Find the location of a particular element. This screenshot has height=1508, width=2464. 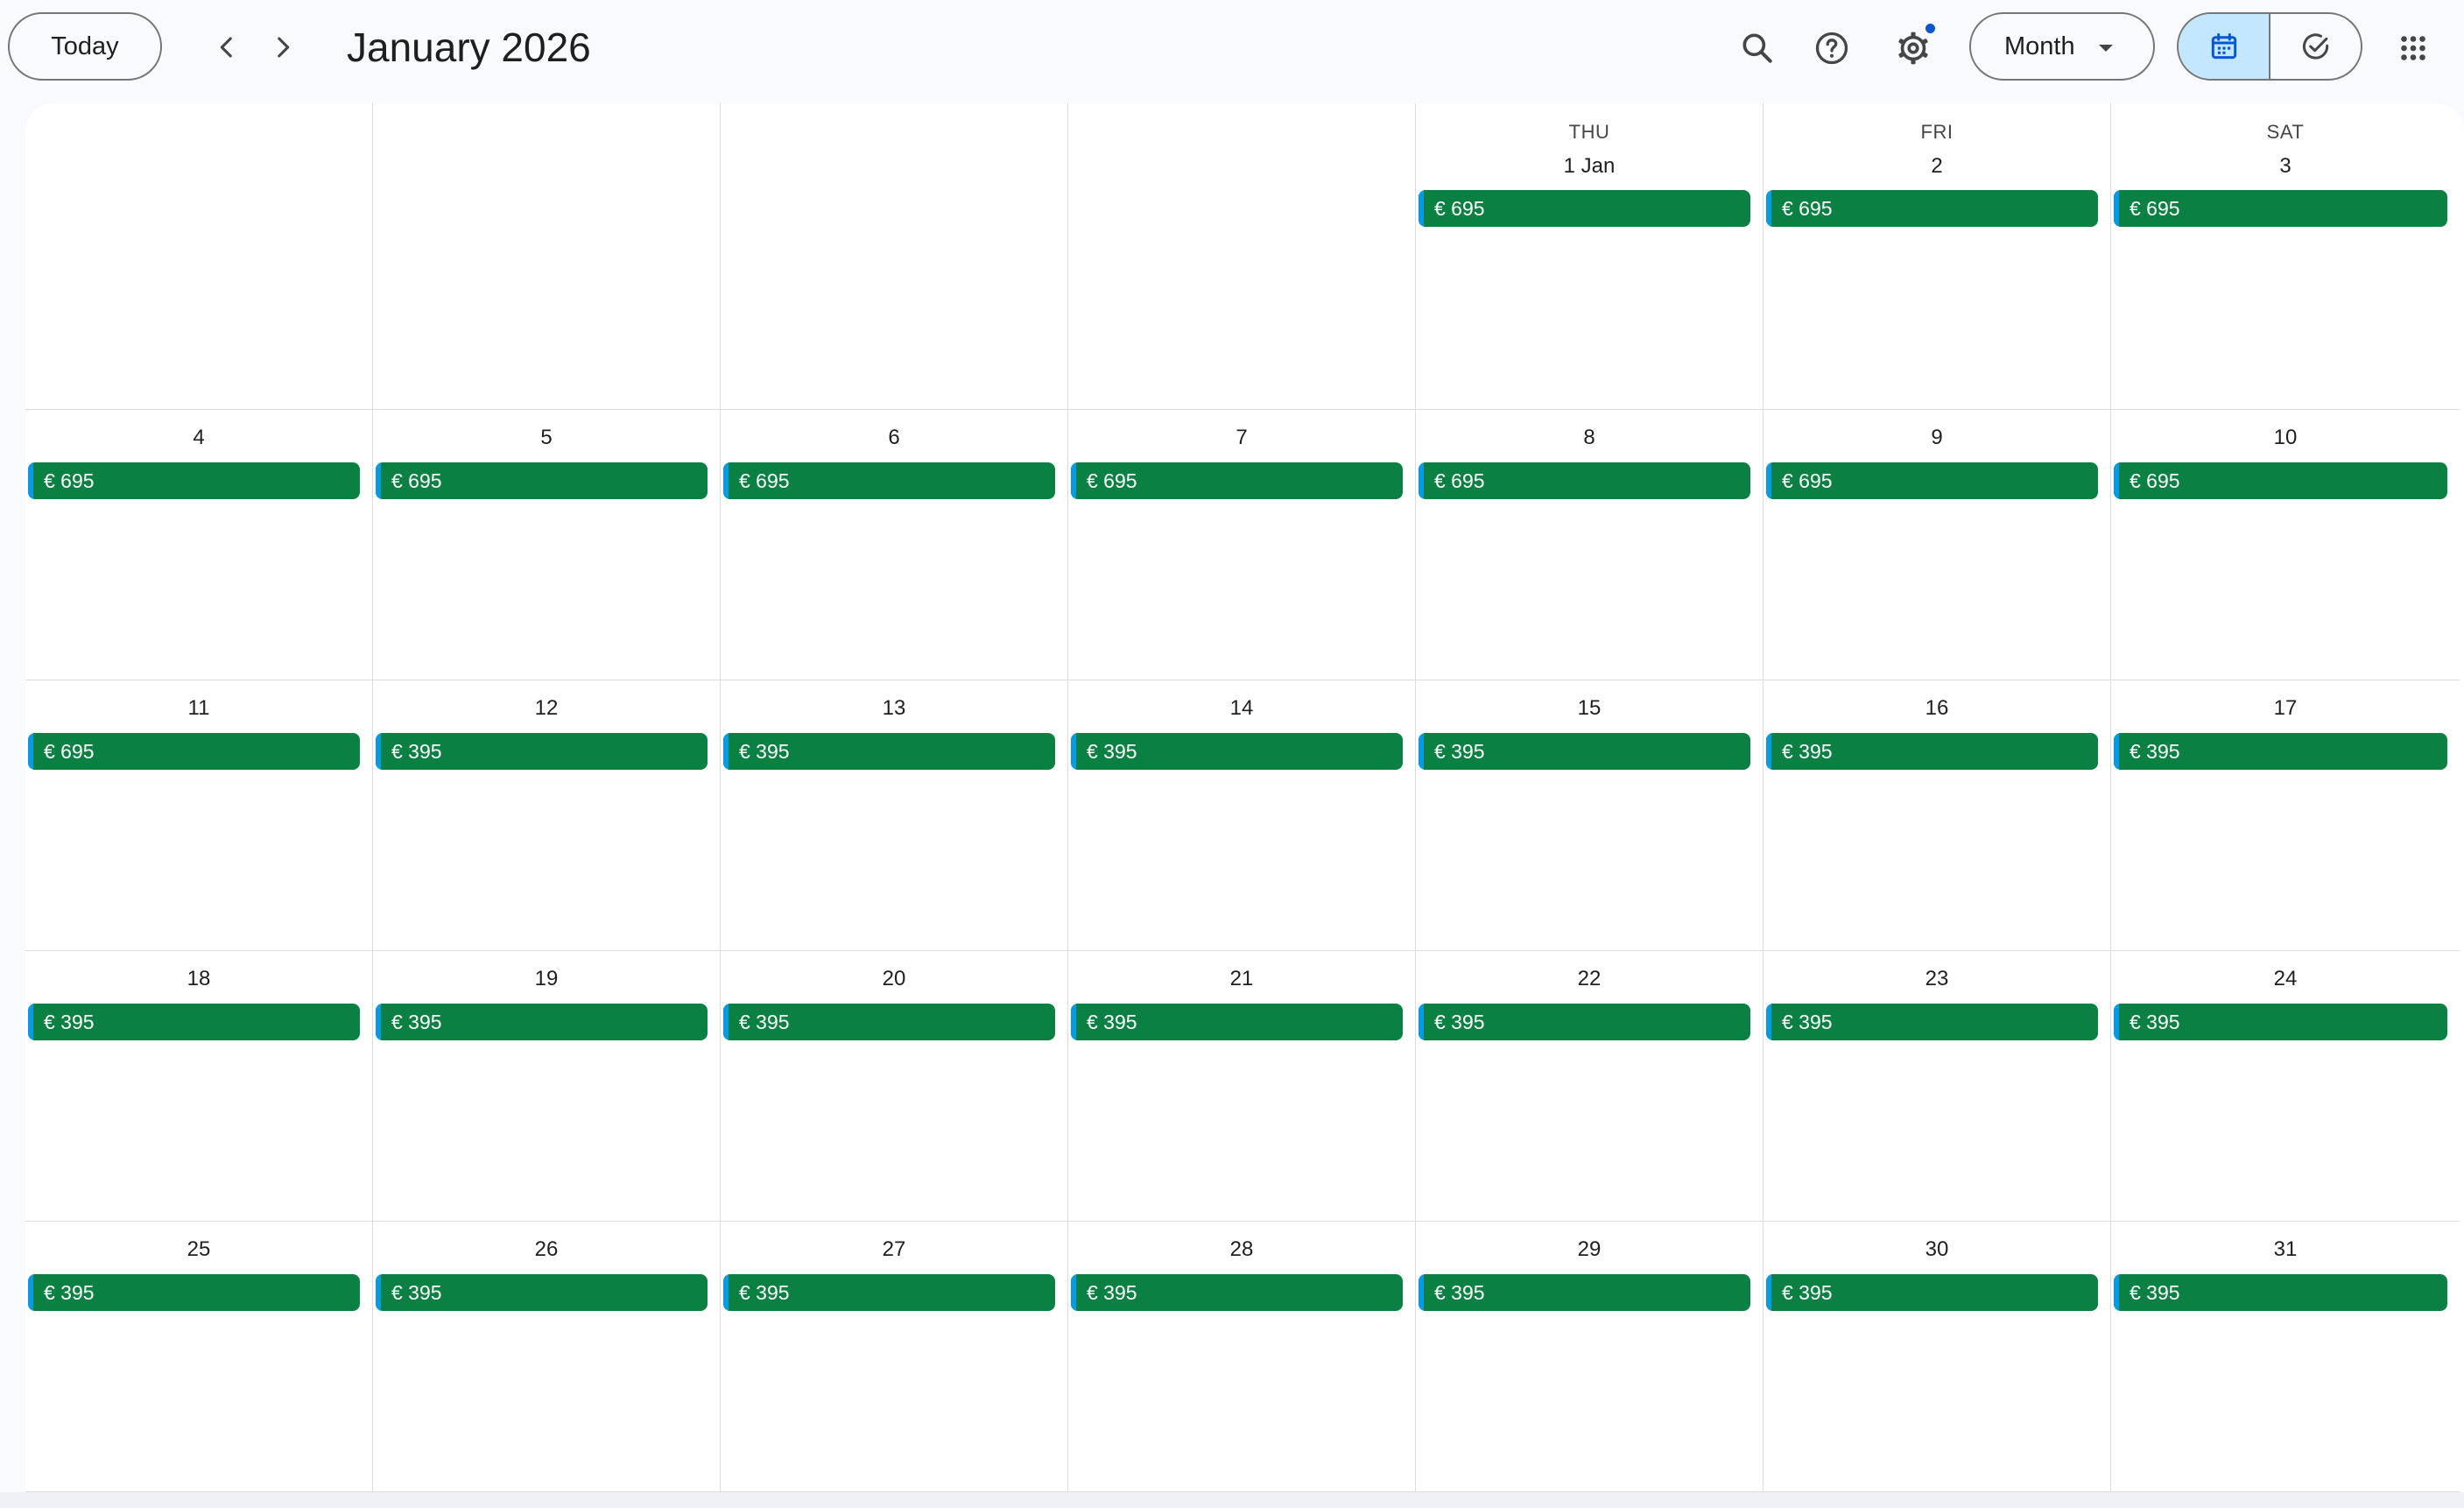

day-number: 30 is located at coordinates (1937, 1249).